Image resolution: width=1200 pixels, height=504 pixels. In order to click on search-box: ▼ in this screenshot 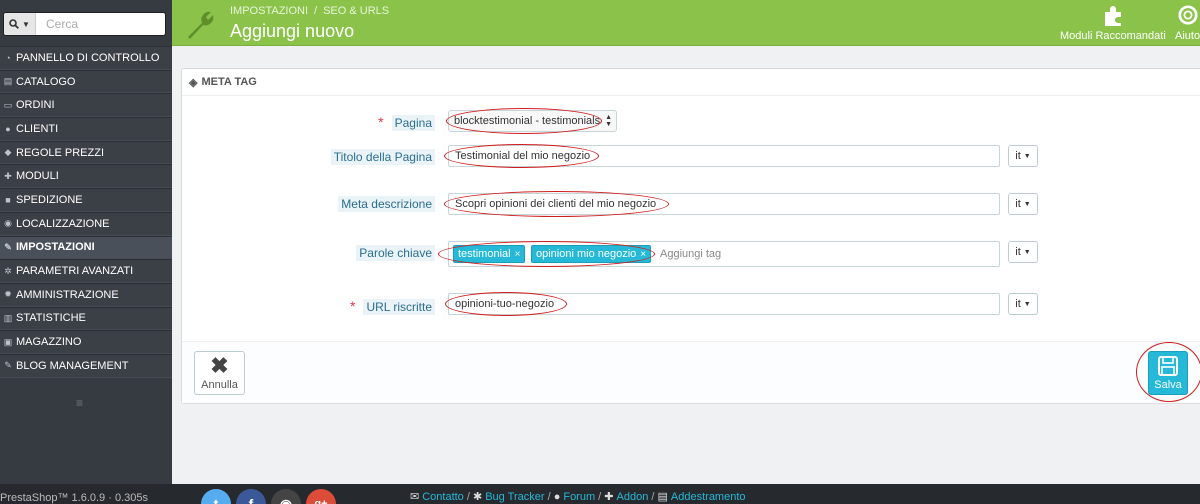, I will do `click(84, 24)`.